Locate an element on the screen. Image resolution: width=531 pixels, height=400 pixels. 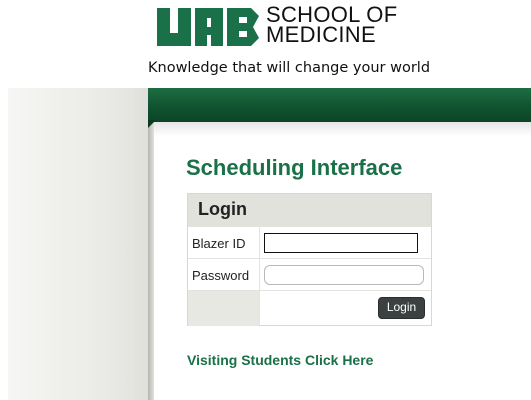
tagline: Knowledge that will change your world is located at coordinates (289, 68).